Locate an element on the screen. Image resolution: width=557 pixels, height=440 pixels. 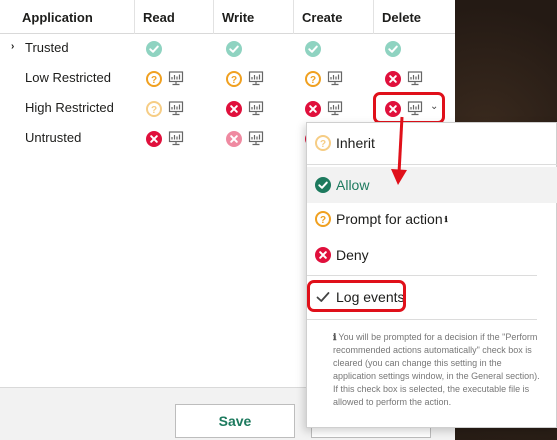
table-row: Low Restricted??? is located at coordinates (227, 78).